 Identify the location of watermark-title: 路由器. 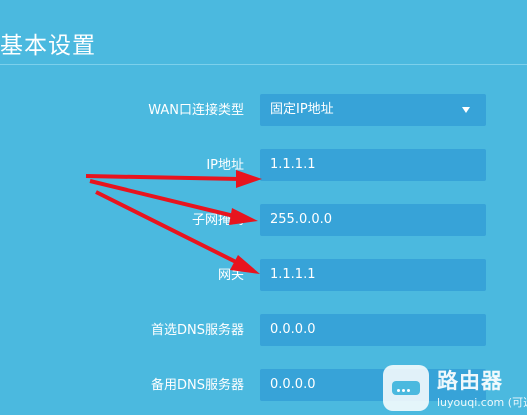
(470, 381).